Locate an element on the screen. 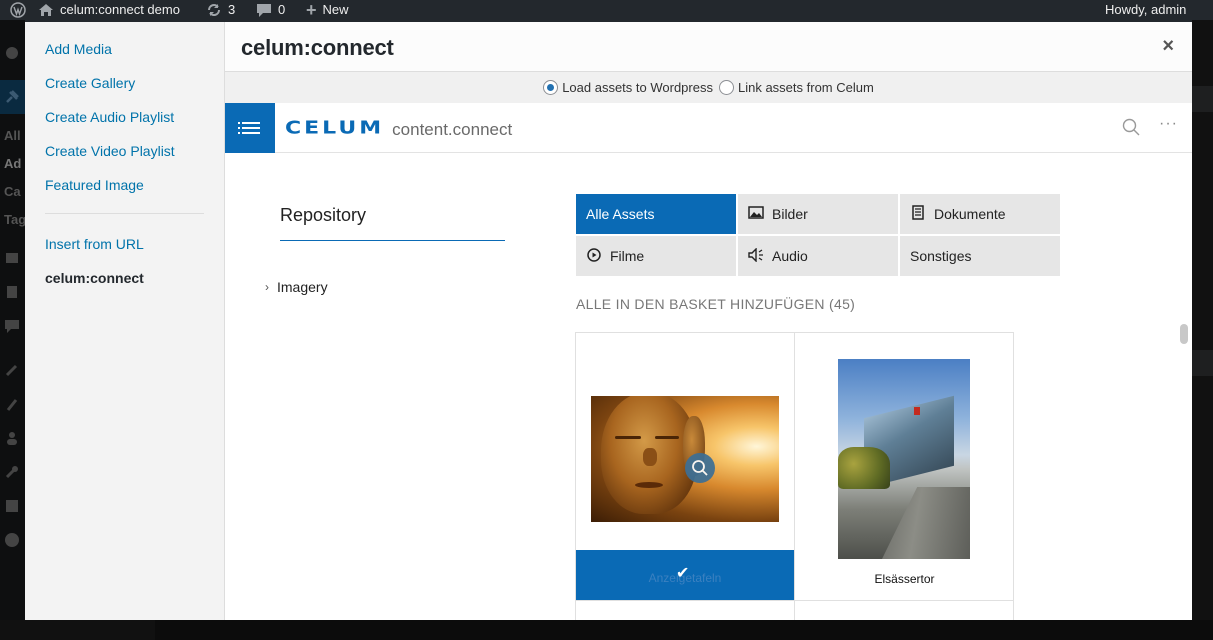  comments-menu-icon is located at coordinates (13, 327).